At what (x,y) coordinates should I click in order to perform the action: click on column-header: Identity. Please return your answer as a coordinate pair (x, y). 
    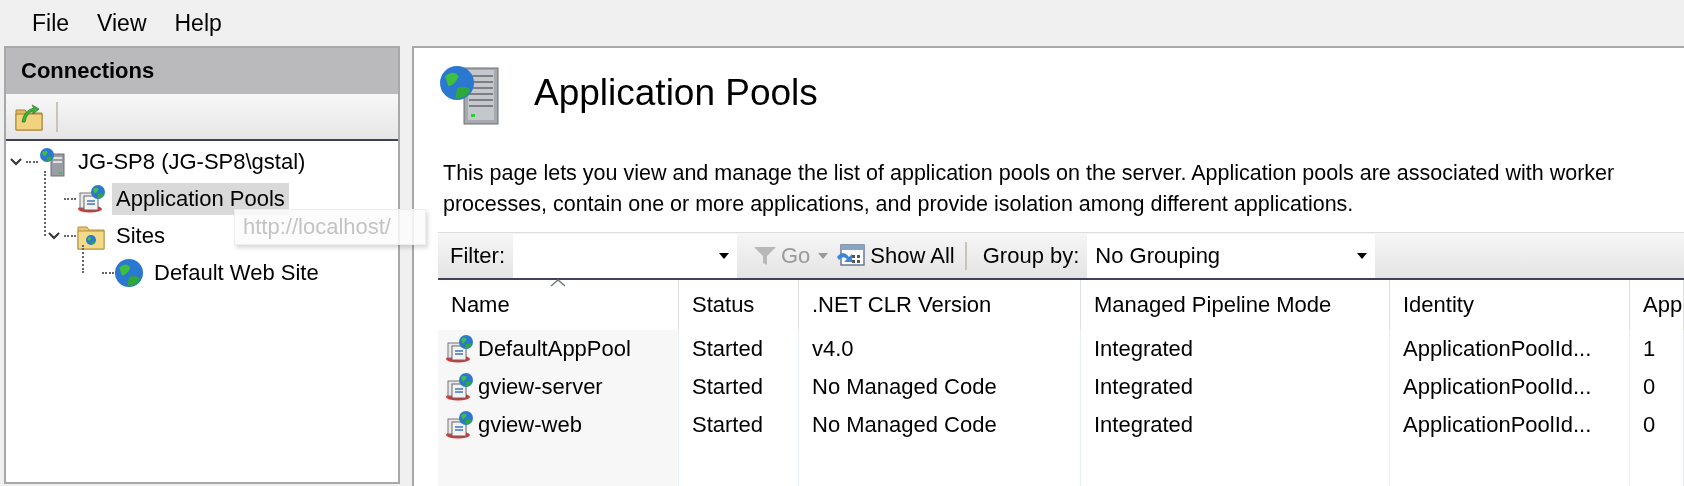
    Looking at the image, I should click on (1510, 305).